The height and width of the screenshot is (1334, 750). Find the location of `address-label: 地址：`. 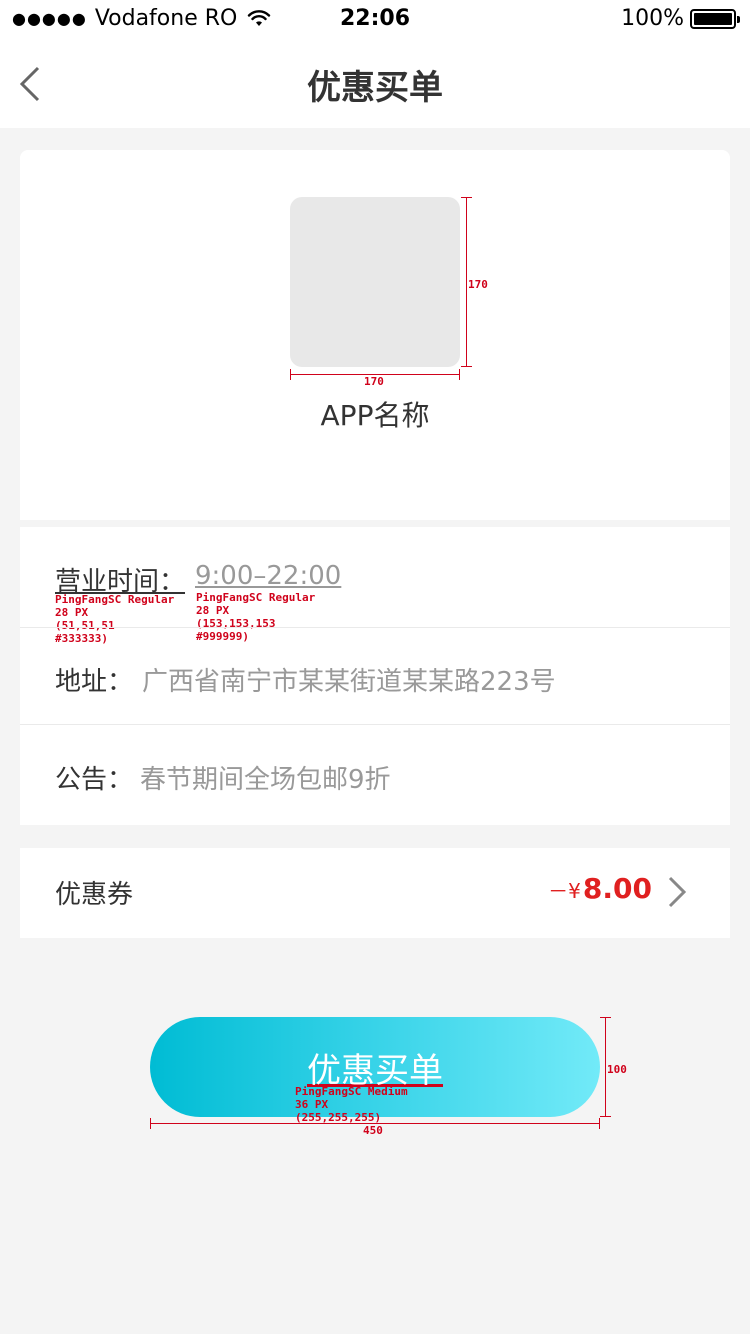

address-label: 地址： is located at coordinates (94, 682).